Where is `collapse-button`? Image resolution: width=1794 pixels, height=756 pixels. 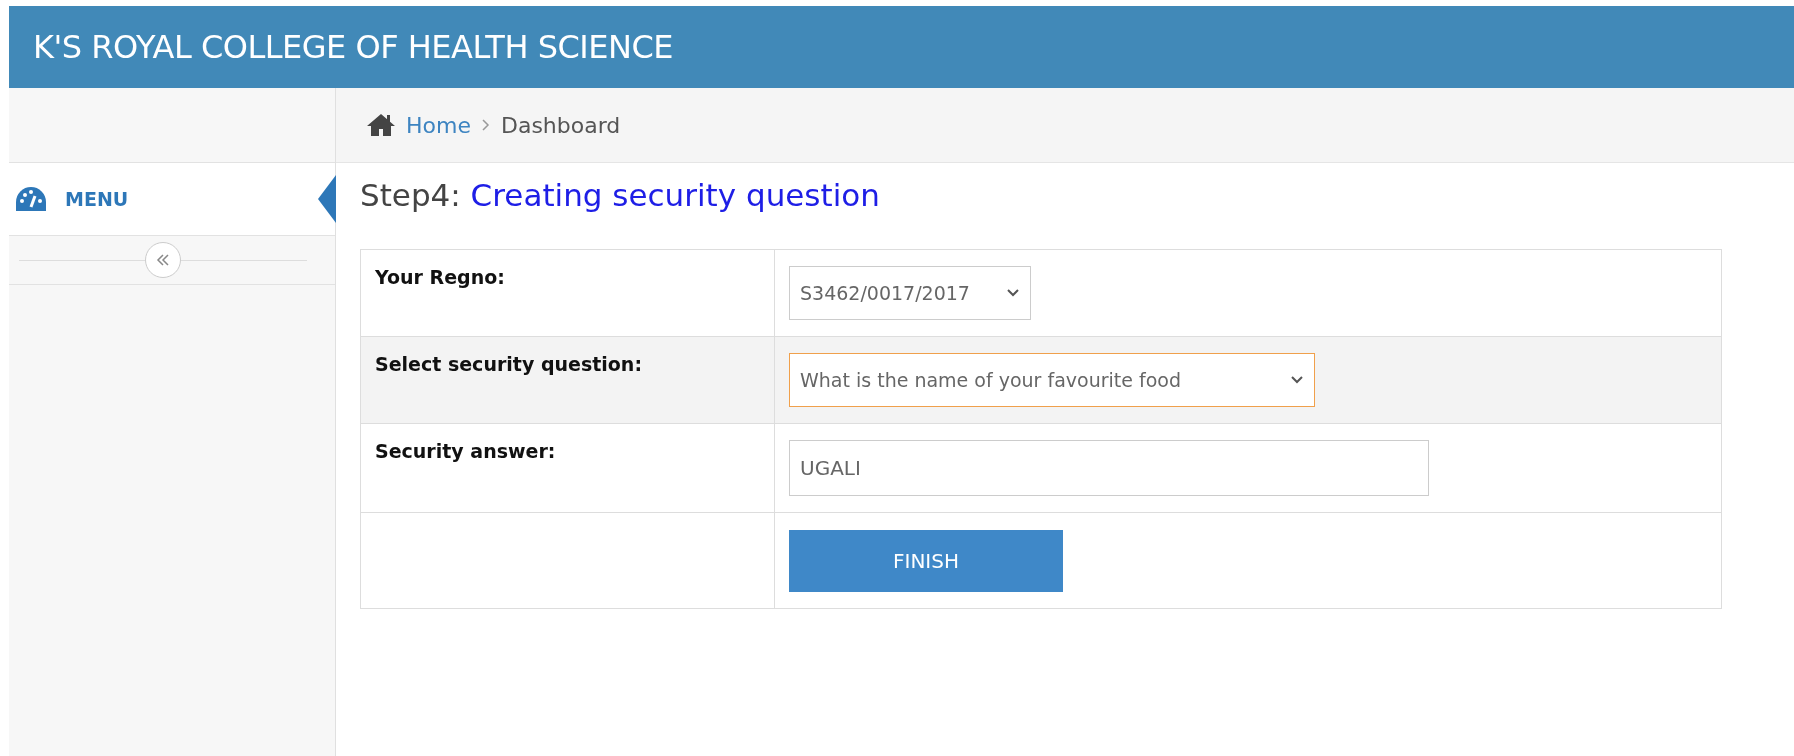
collapse-button is located at coordinates (163, 260).